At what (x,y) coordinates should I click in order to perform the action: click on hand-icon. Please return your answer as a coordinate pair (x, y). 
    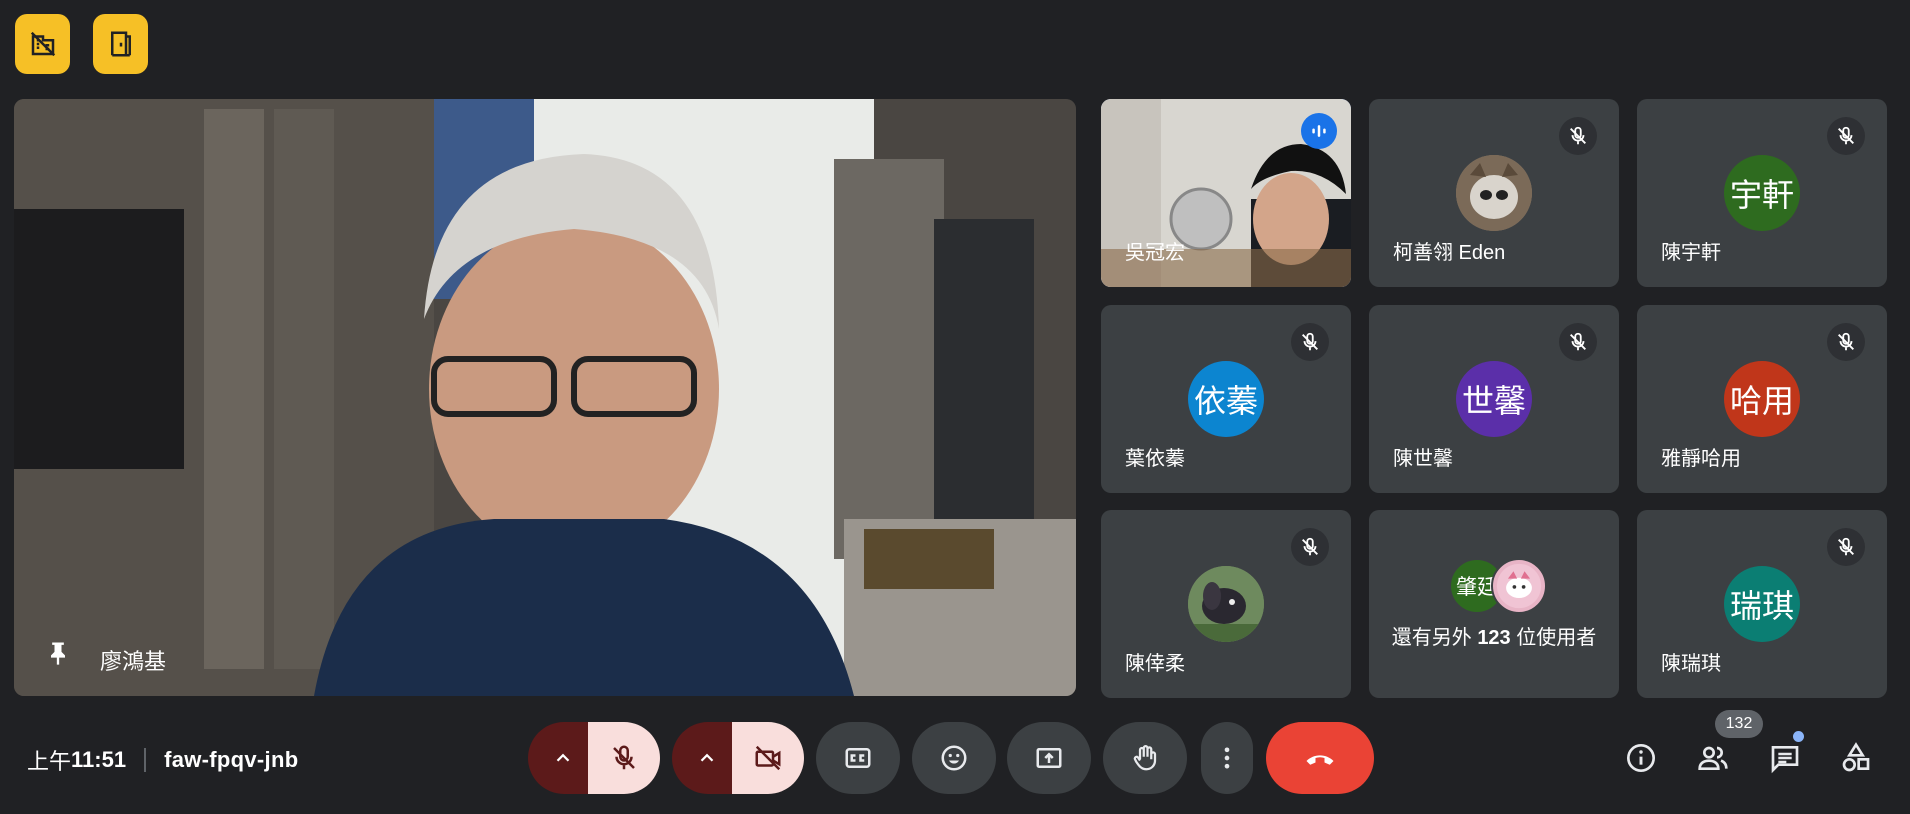
    Looking at the image, I should click on (1145, 758).